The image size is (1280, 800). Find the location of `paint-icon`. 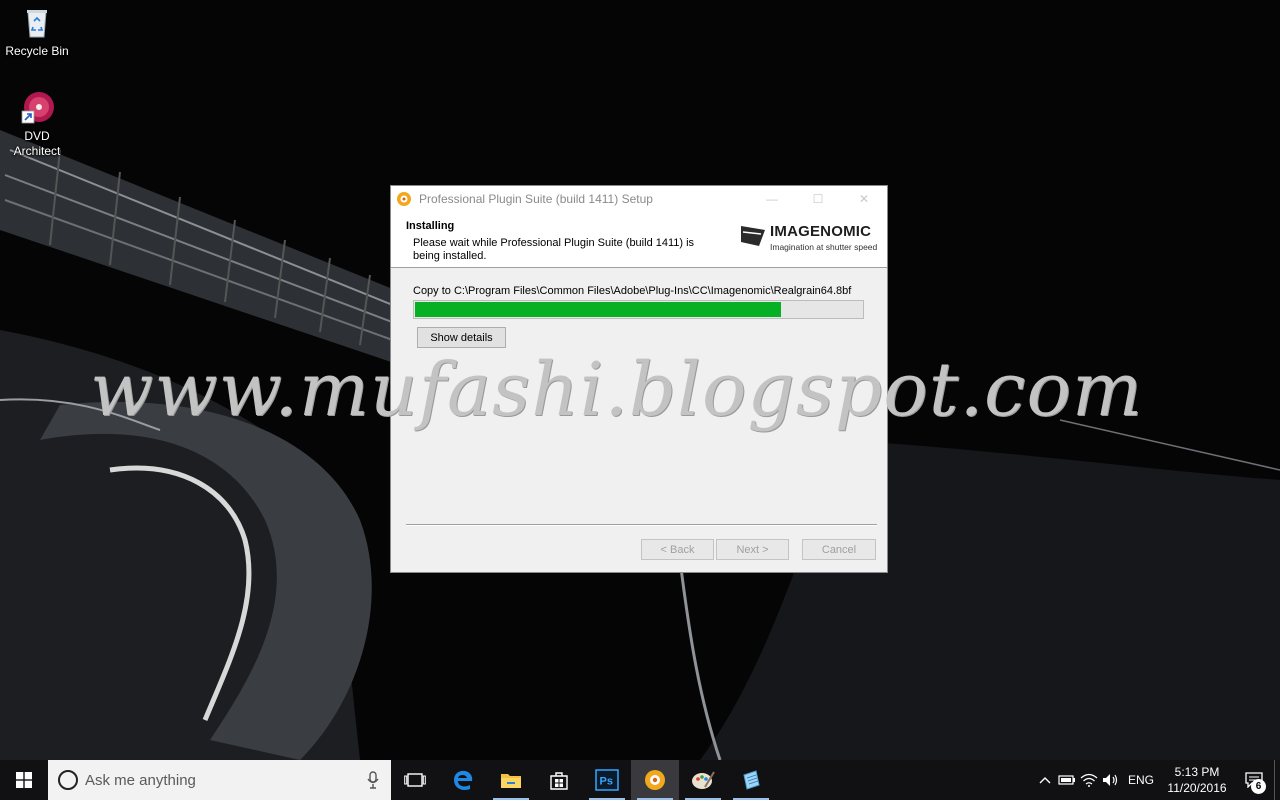

paint-icon is located at coordinates (703, 780).